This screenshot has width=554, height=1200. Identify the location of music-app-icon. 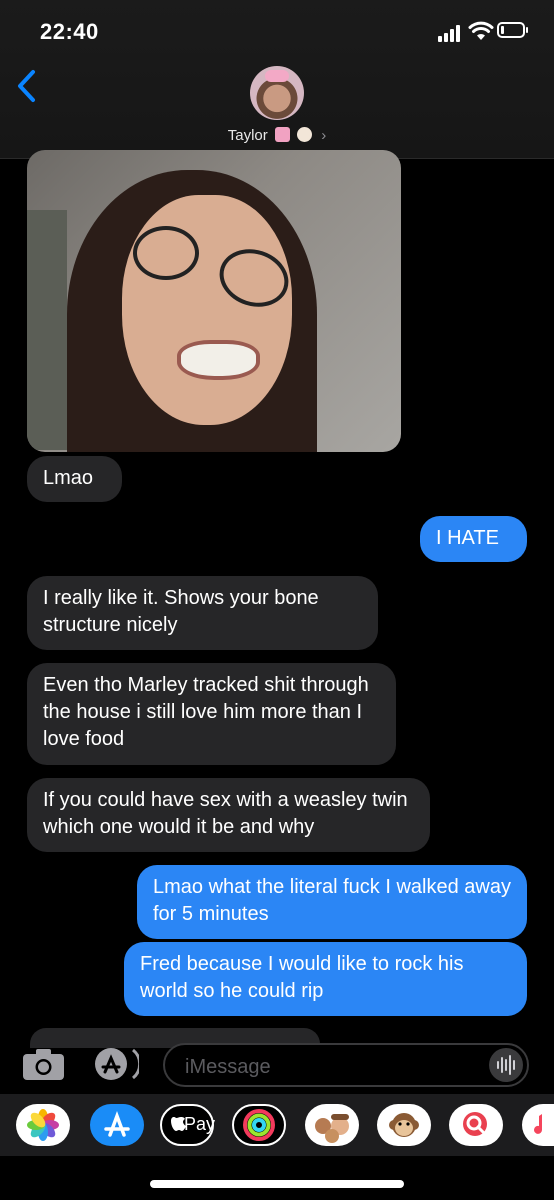
(538, 1125).